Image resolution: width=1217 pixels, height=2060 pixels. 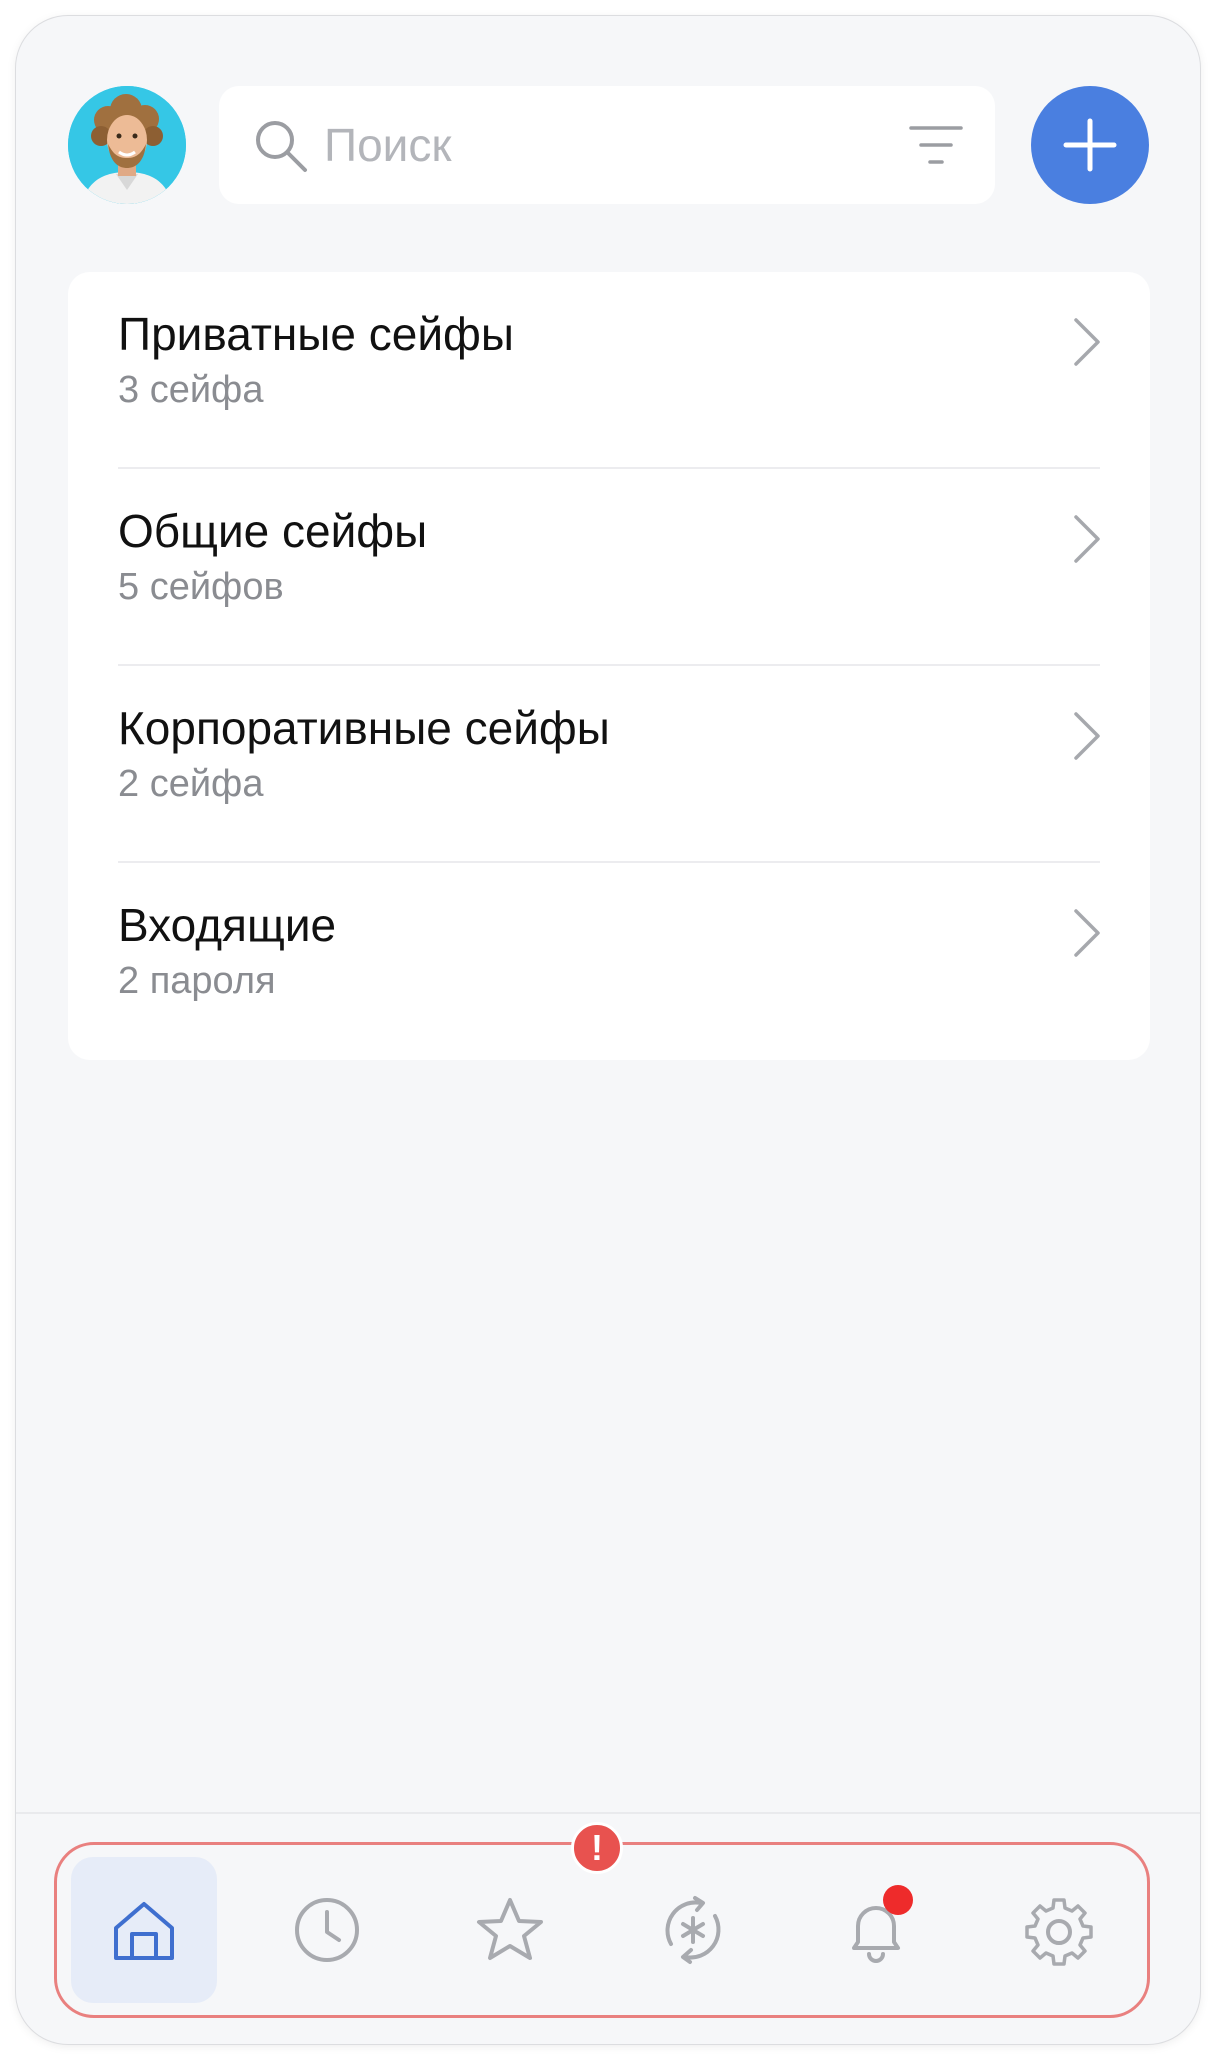 I want to click on bottom-nav-divider, so click(x=608, y=1813).